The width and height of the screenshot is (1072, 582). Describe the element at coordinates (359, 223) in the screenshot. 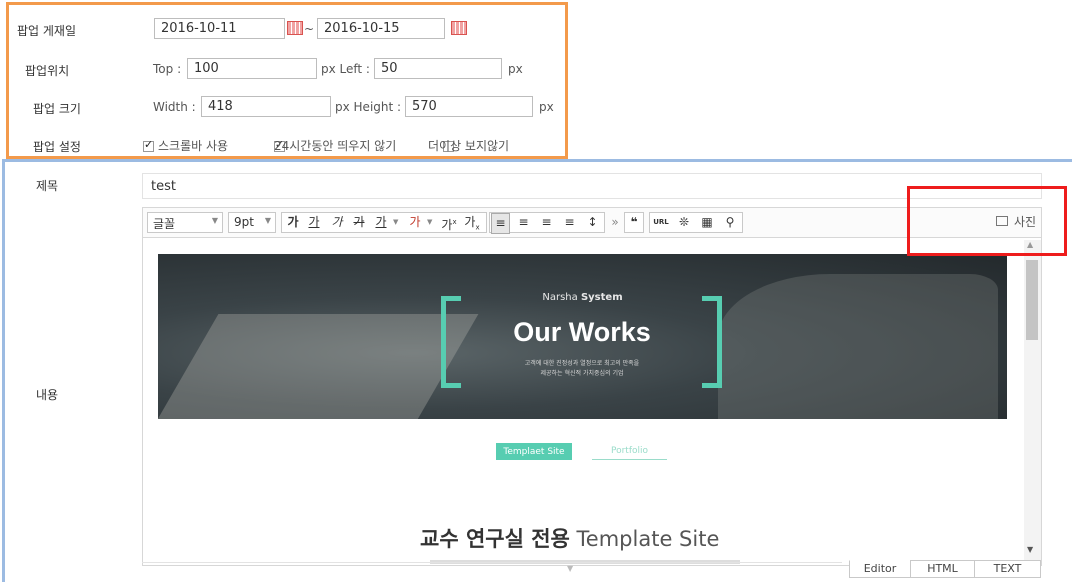

I see `strikethrough-button: 가` at that location.